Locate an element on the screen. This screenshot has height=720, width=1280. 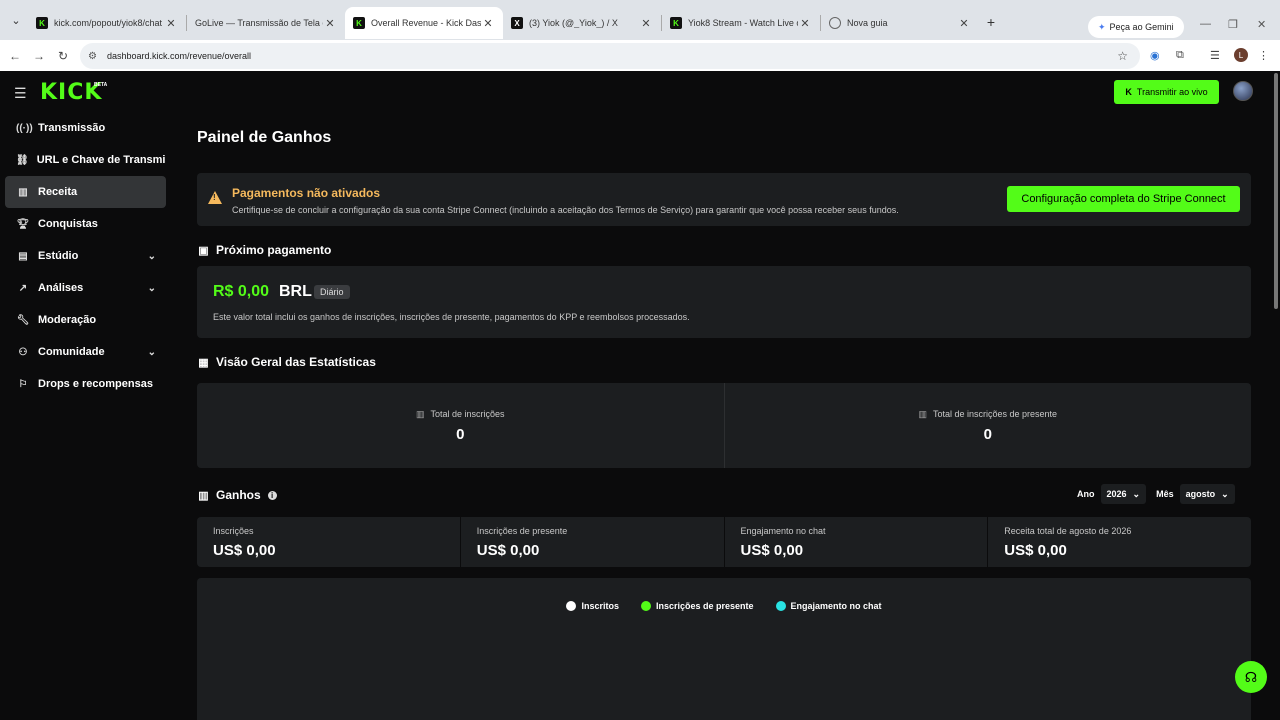
extensions-puzzle-icon: ⧉ is located at coordinates (1180, 55).